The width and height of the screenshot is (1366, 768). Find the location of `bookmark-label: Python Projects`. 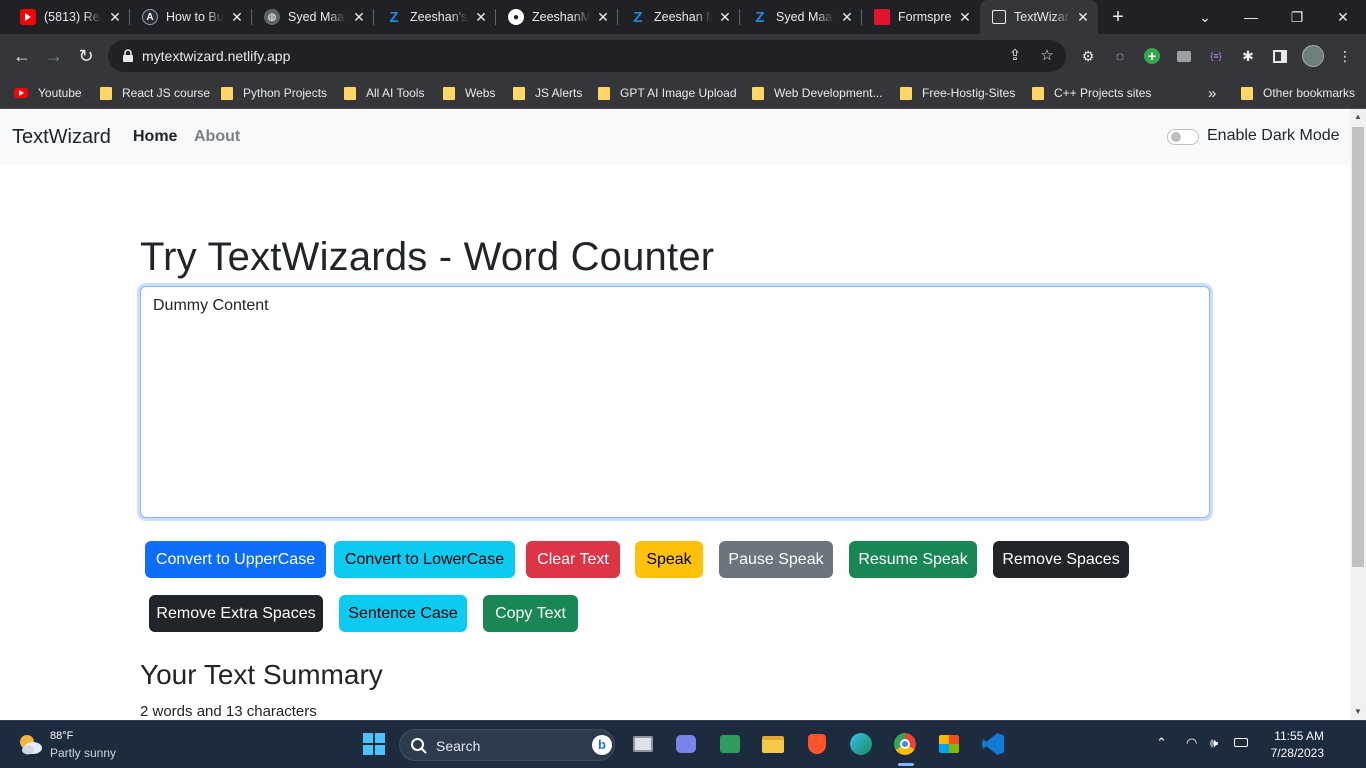

bookmark-label: Python Projects is located at coordinates (285, 93).